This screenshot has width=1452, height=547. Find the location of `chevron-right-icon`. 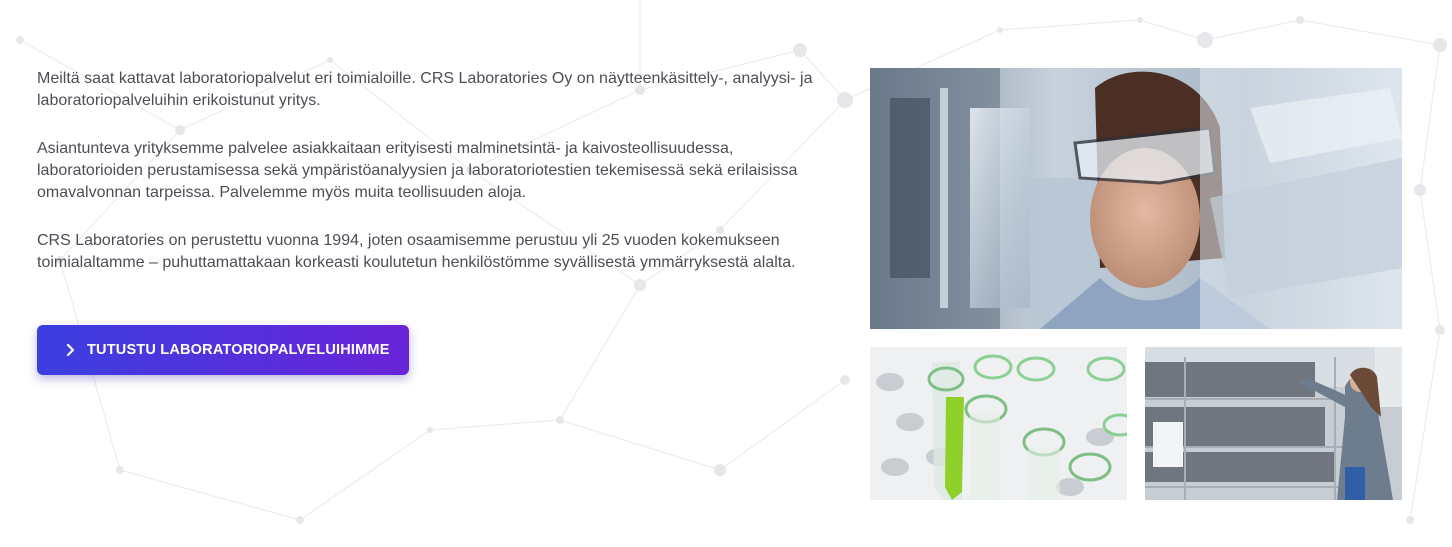

chevron-right-icon is located at coordinates (70, 350).